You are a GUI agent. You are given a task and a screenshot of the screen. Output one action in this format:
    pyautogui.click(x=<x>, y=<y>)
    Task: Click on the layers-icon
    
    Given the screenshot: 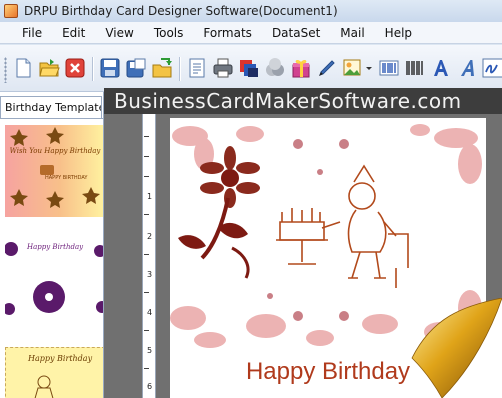 What is the action you would take?
    pyautogui.click(x=249, y=68)
    